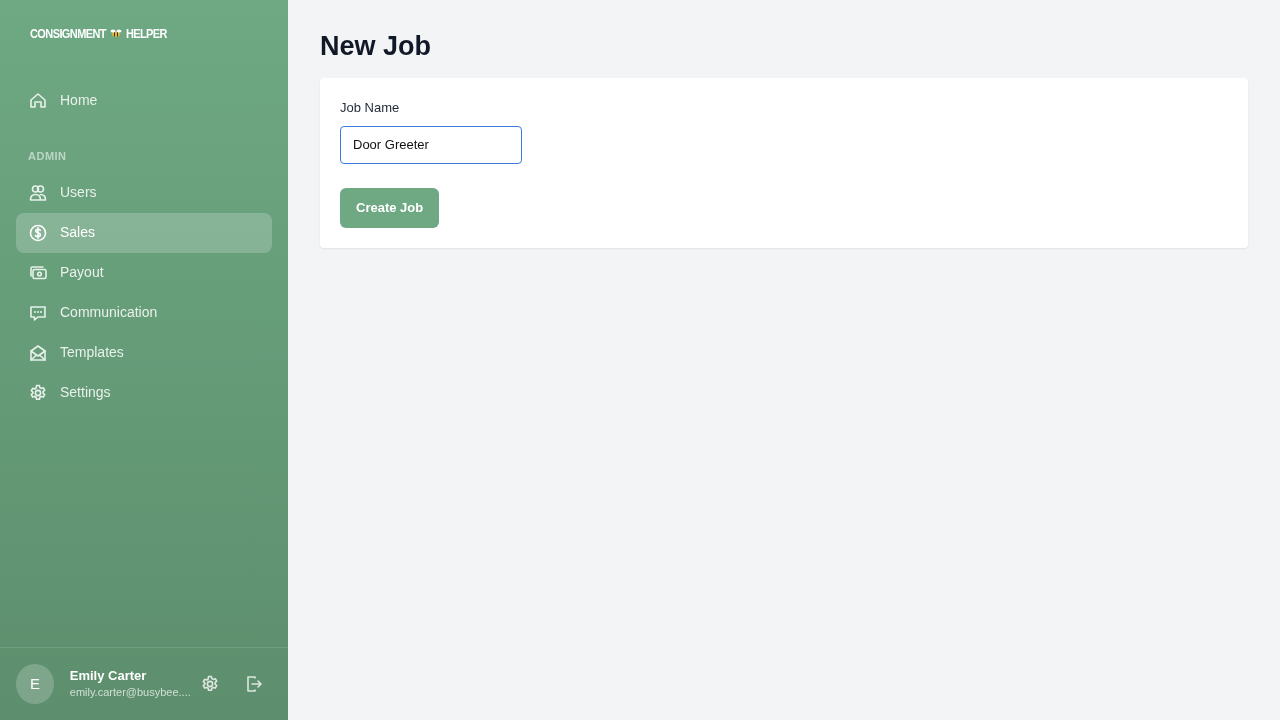 The height and width of the screenshot is (720, 1280). I want to click on envelope-icon, so click(38, 352).